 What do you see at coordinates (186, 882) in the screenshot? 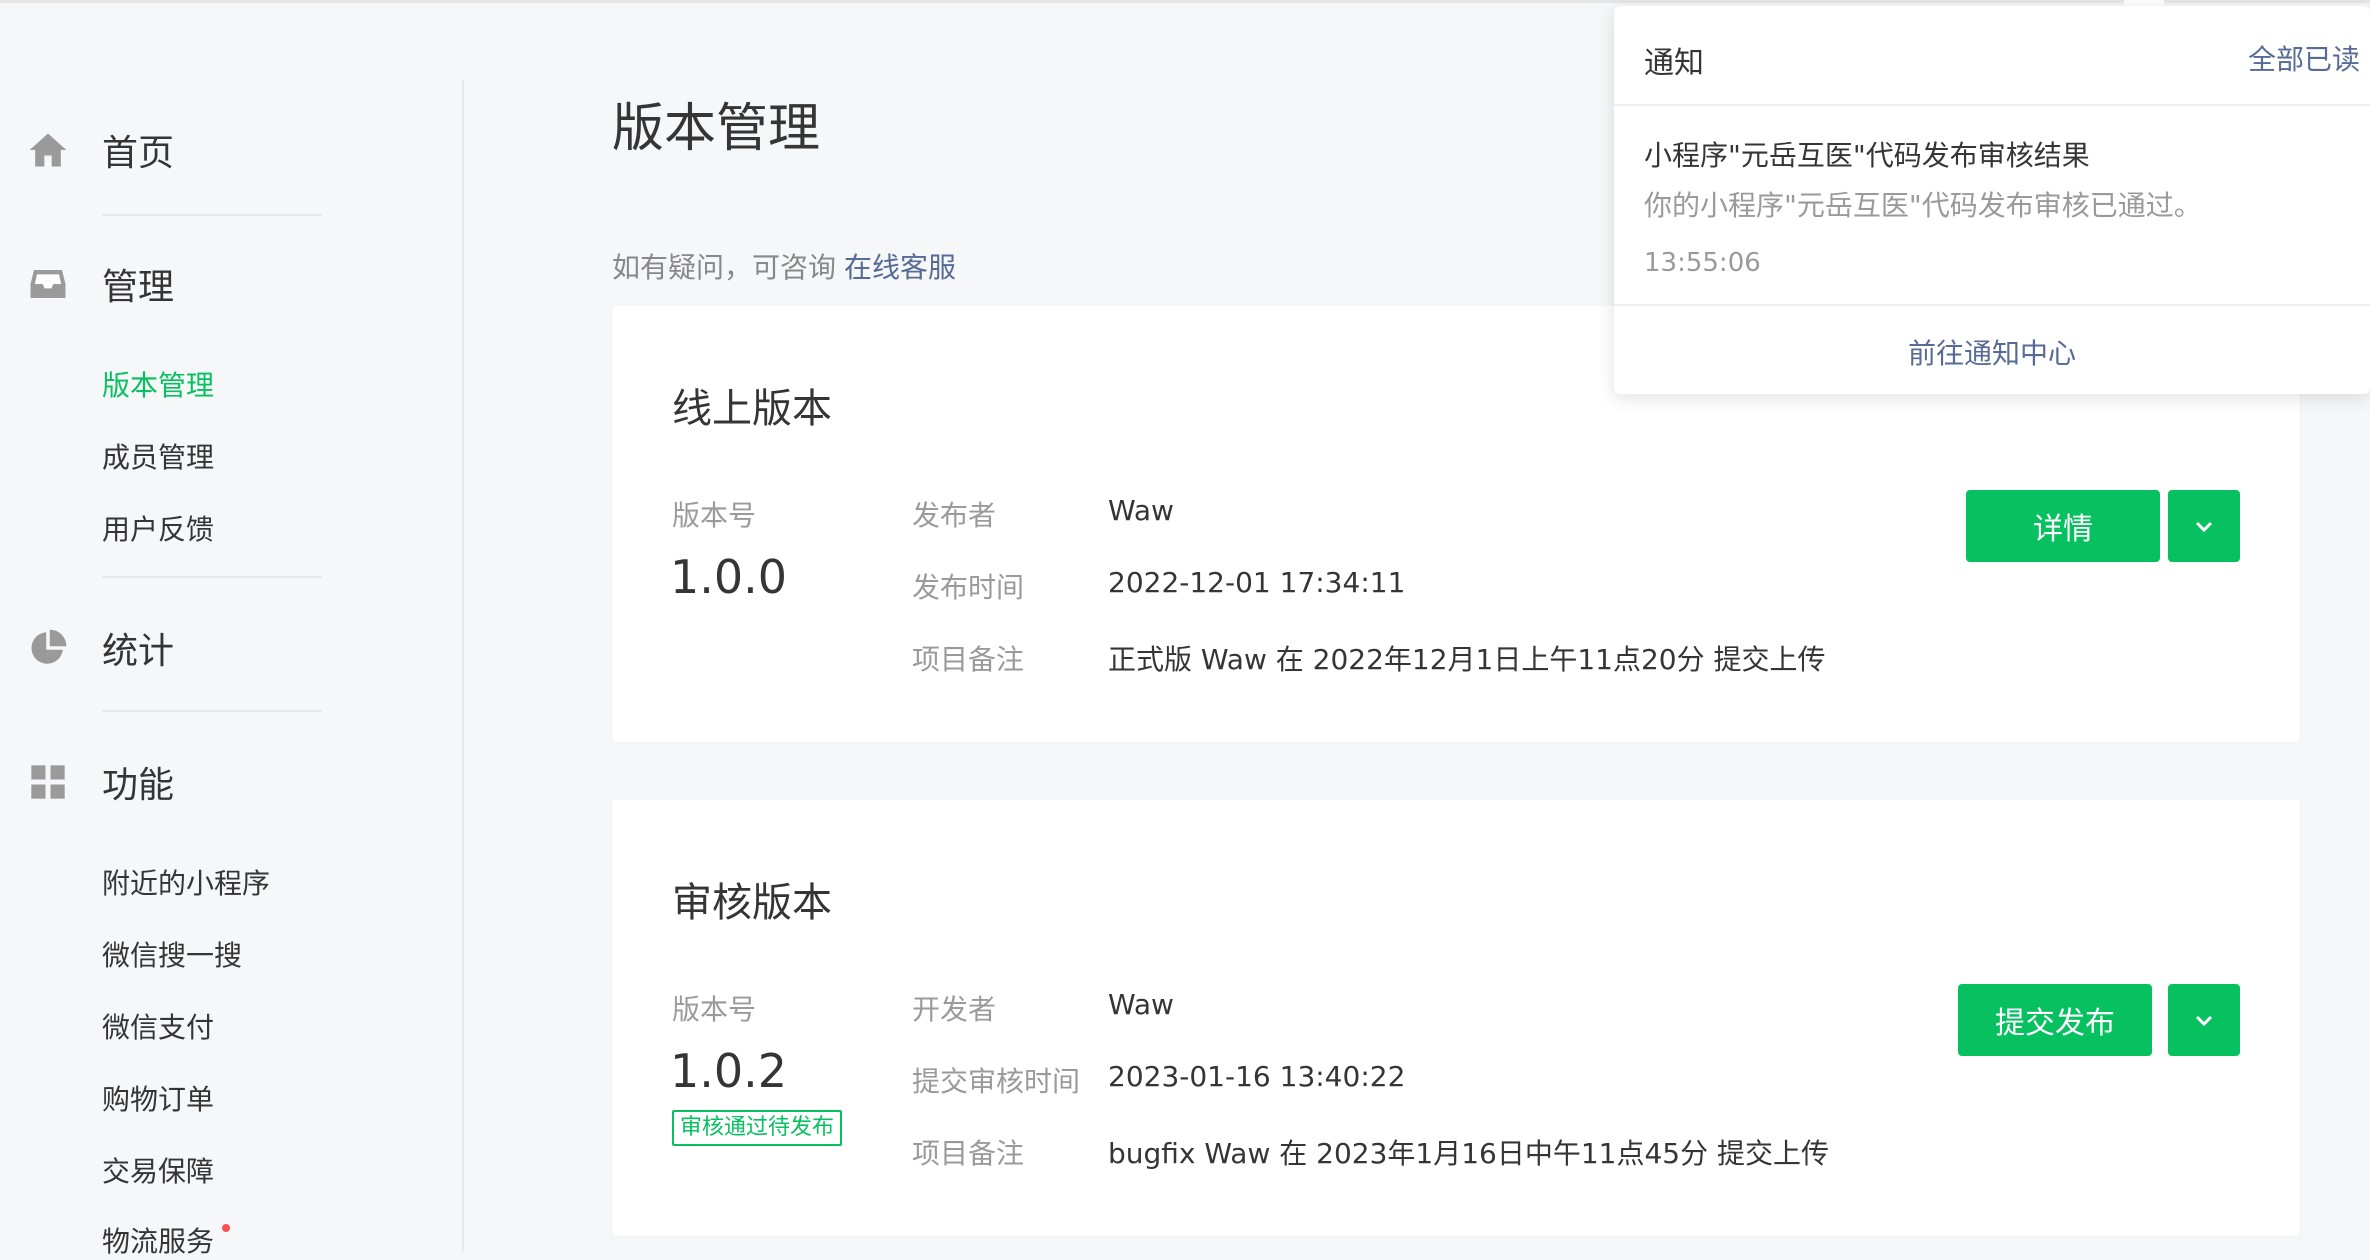
I see `sidebar-item-nearby-miniprogram: 附近的小程序` at bounding box center [186, 882].